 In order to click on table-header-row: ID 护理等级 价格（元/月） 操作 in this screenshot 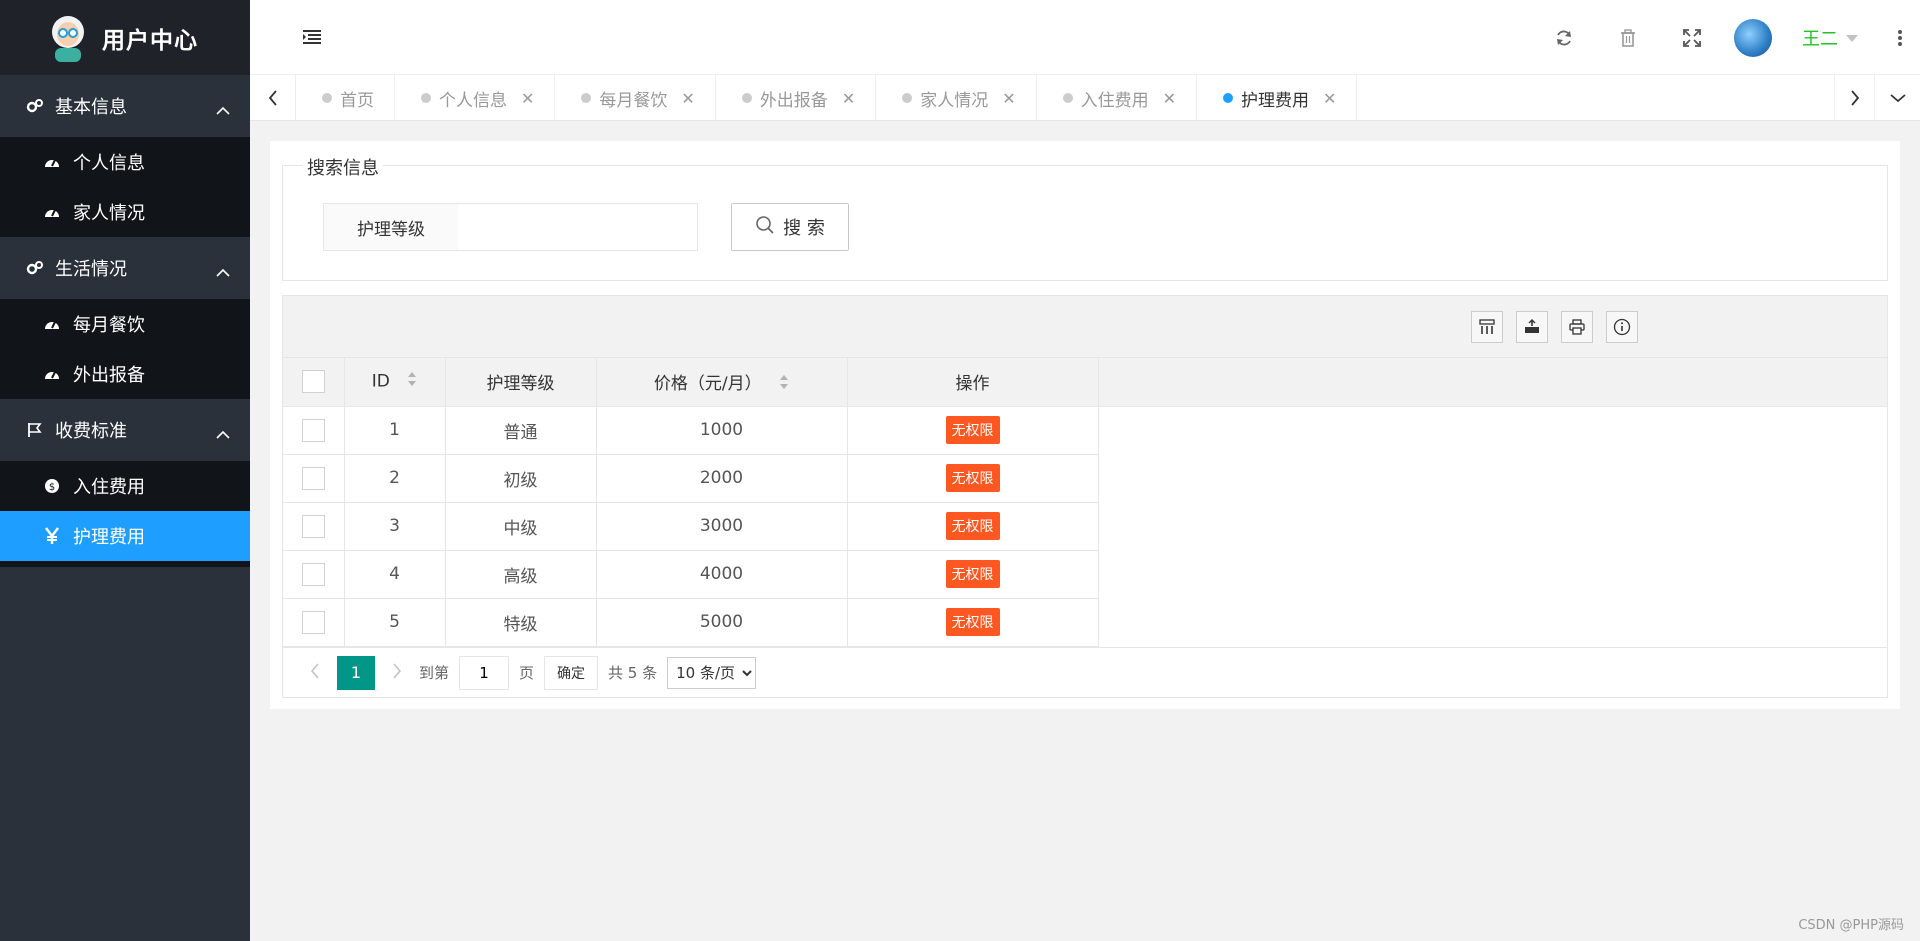, I will do `click(1085, 382)`.